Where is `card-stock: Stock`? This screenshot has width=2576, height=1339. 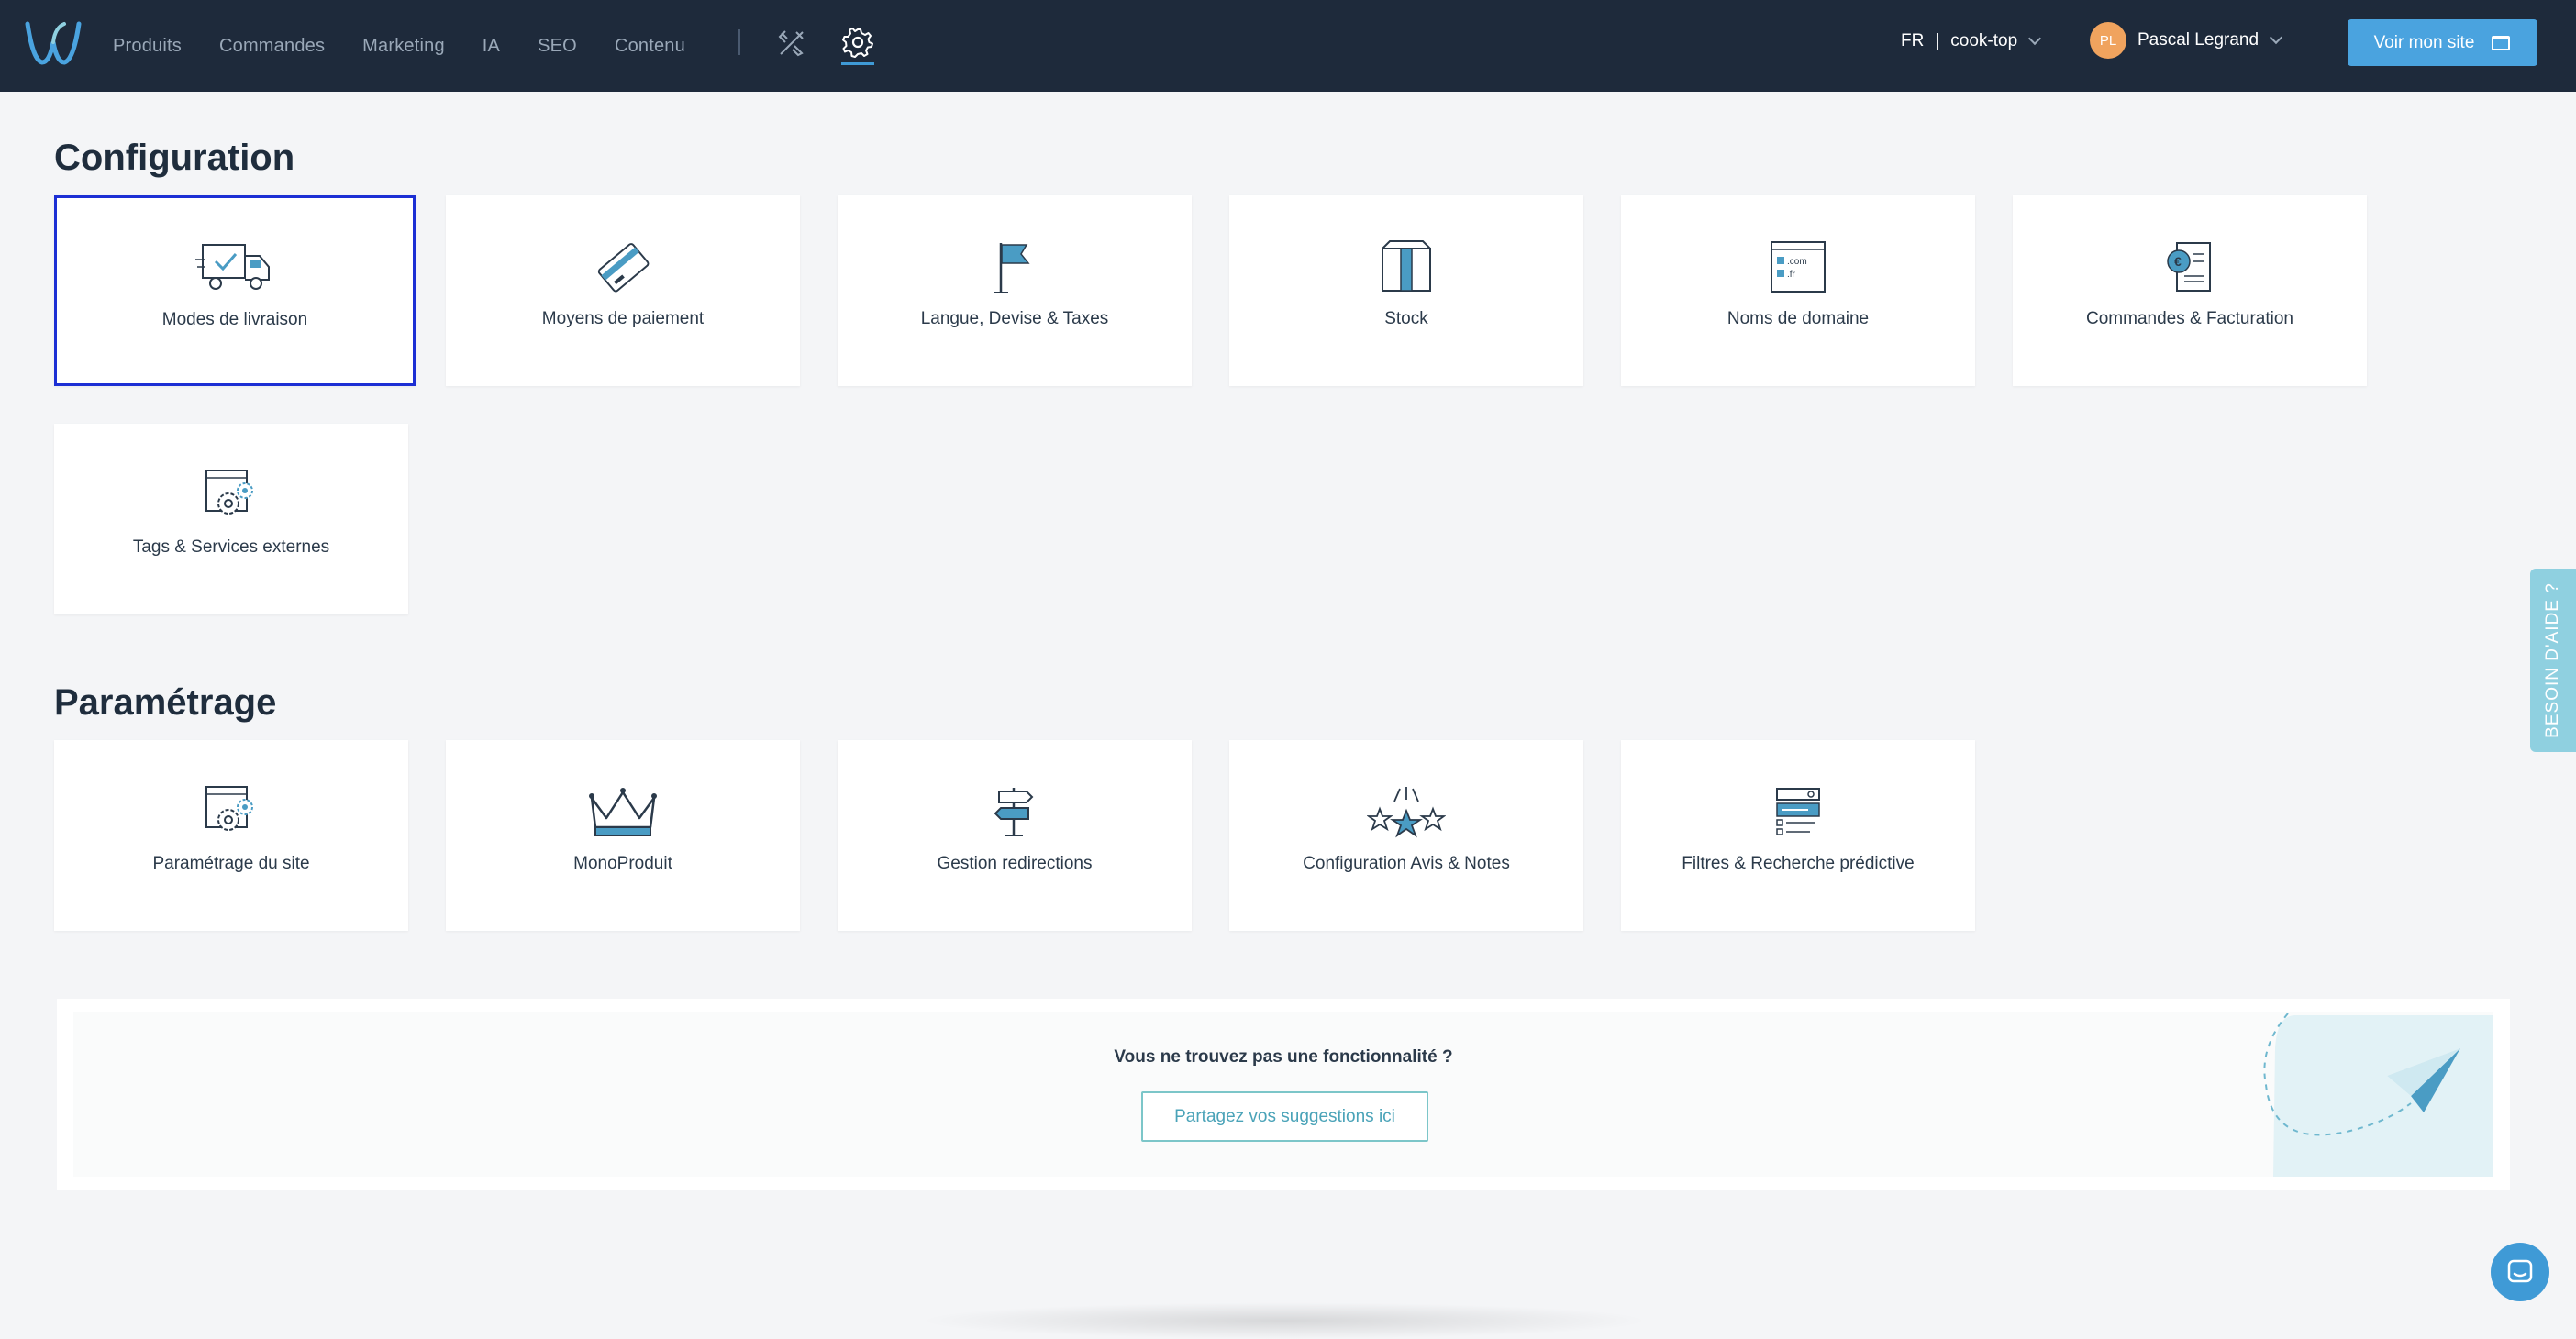
card-stock: Stock is located at coordinates (1406, 290).